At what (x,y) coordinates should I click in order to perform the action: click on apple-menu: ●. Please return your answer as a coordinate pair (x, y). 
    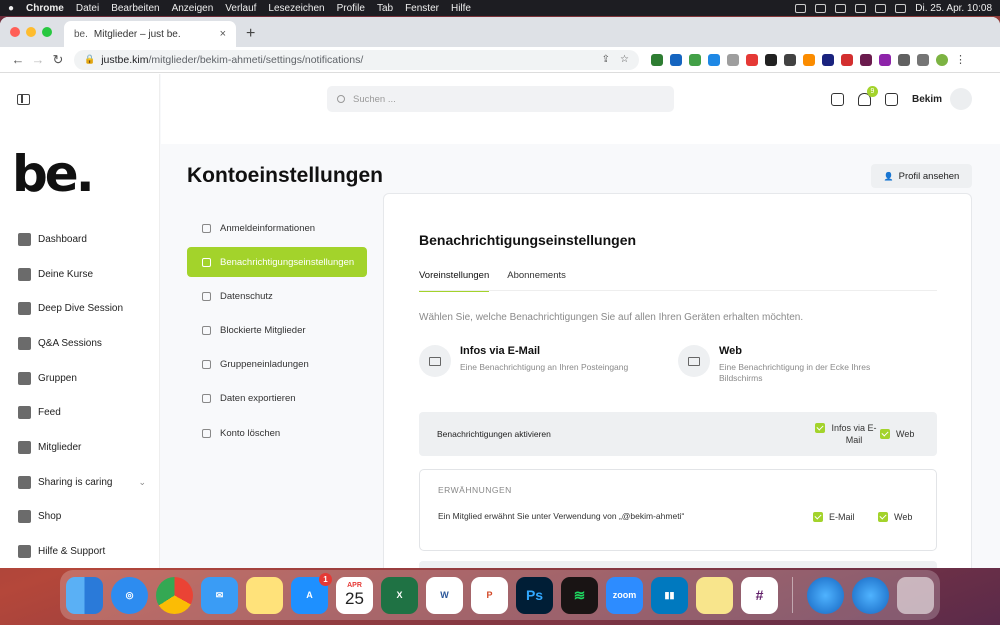
    Looking at the image, I should click on (11, 8).